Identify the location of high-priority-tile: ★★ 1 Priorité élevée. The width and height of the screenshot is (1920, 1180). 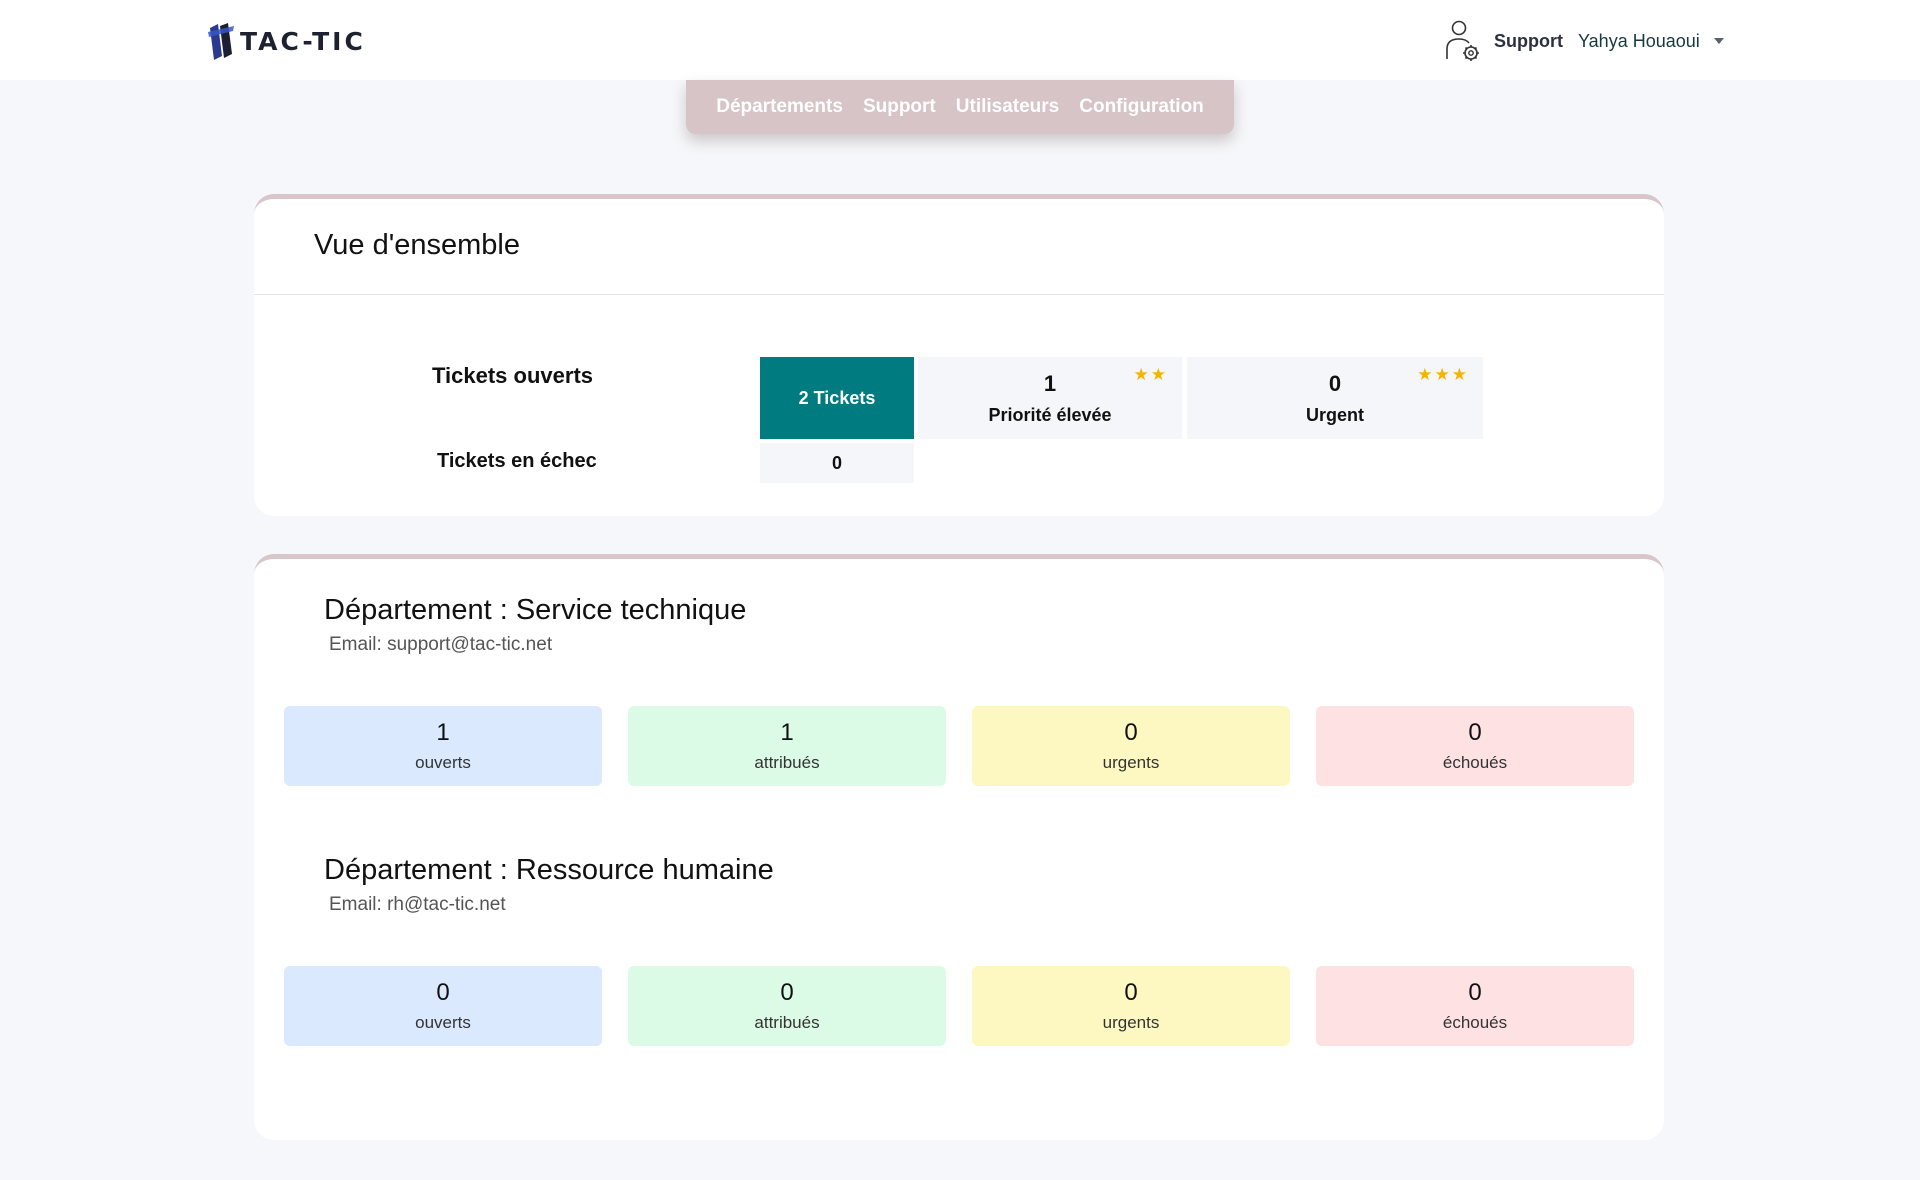
(1050, 398).